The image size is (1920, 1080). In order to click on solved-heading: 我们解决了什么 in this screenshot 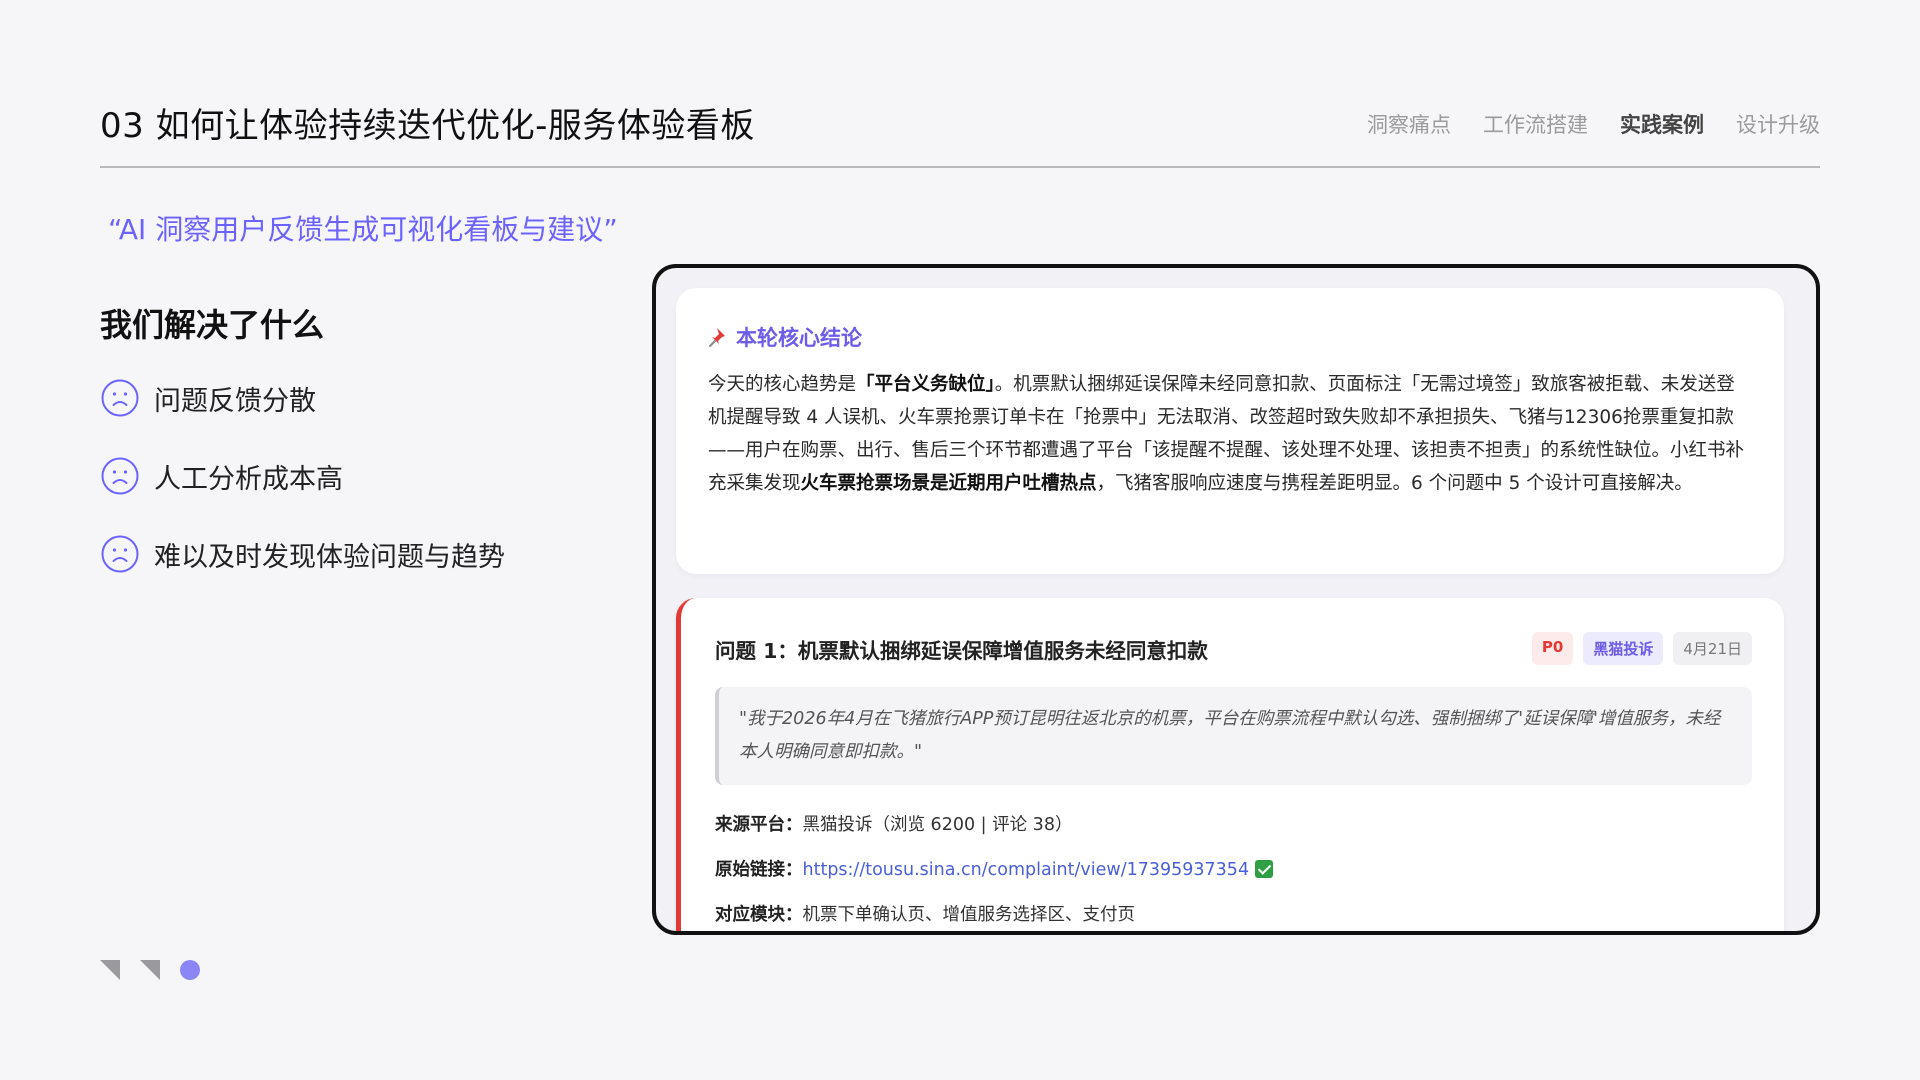, I will do `click(212, 325)`.